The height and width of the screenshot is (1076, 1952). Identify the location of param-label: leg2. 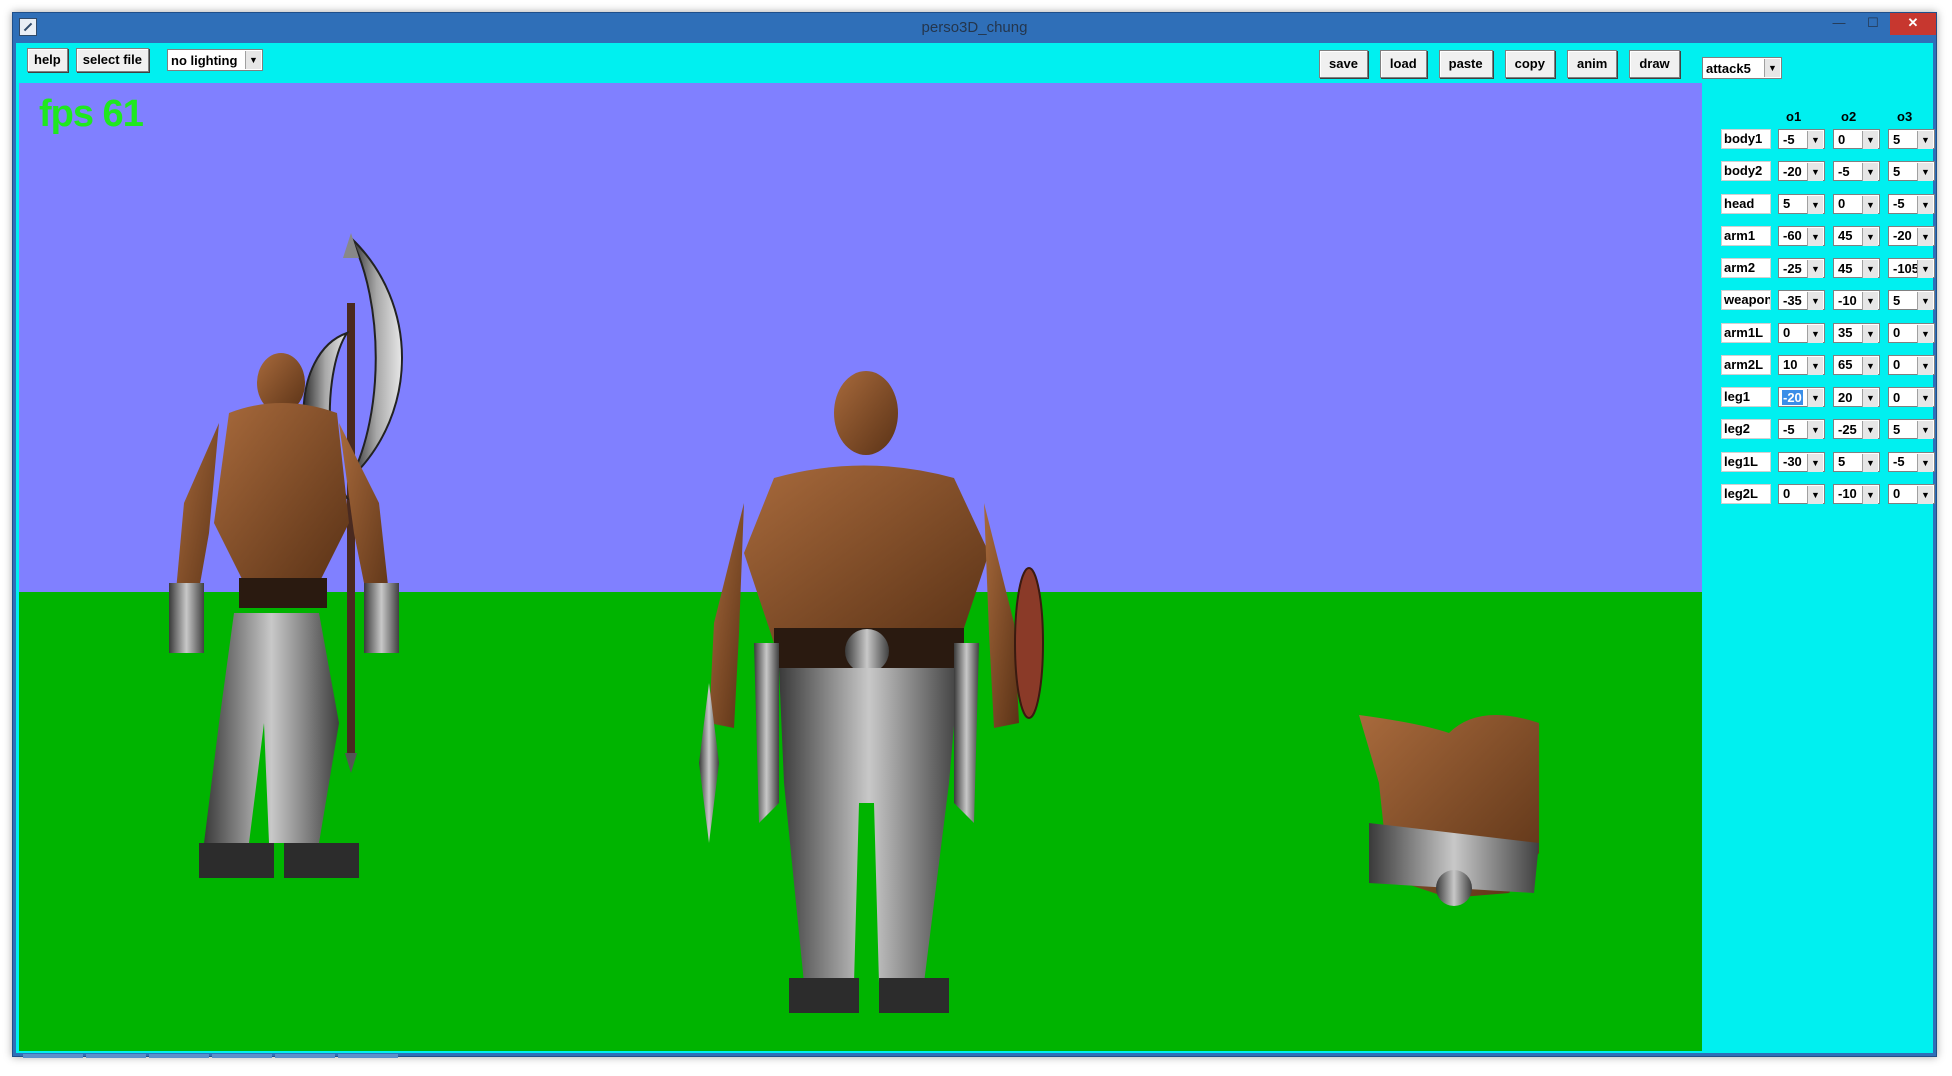
(1746, 429).